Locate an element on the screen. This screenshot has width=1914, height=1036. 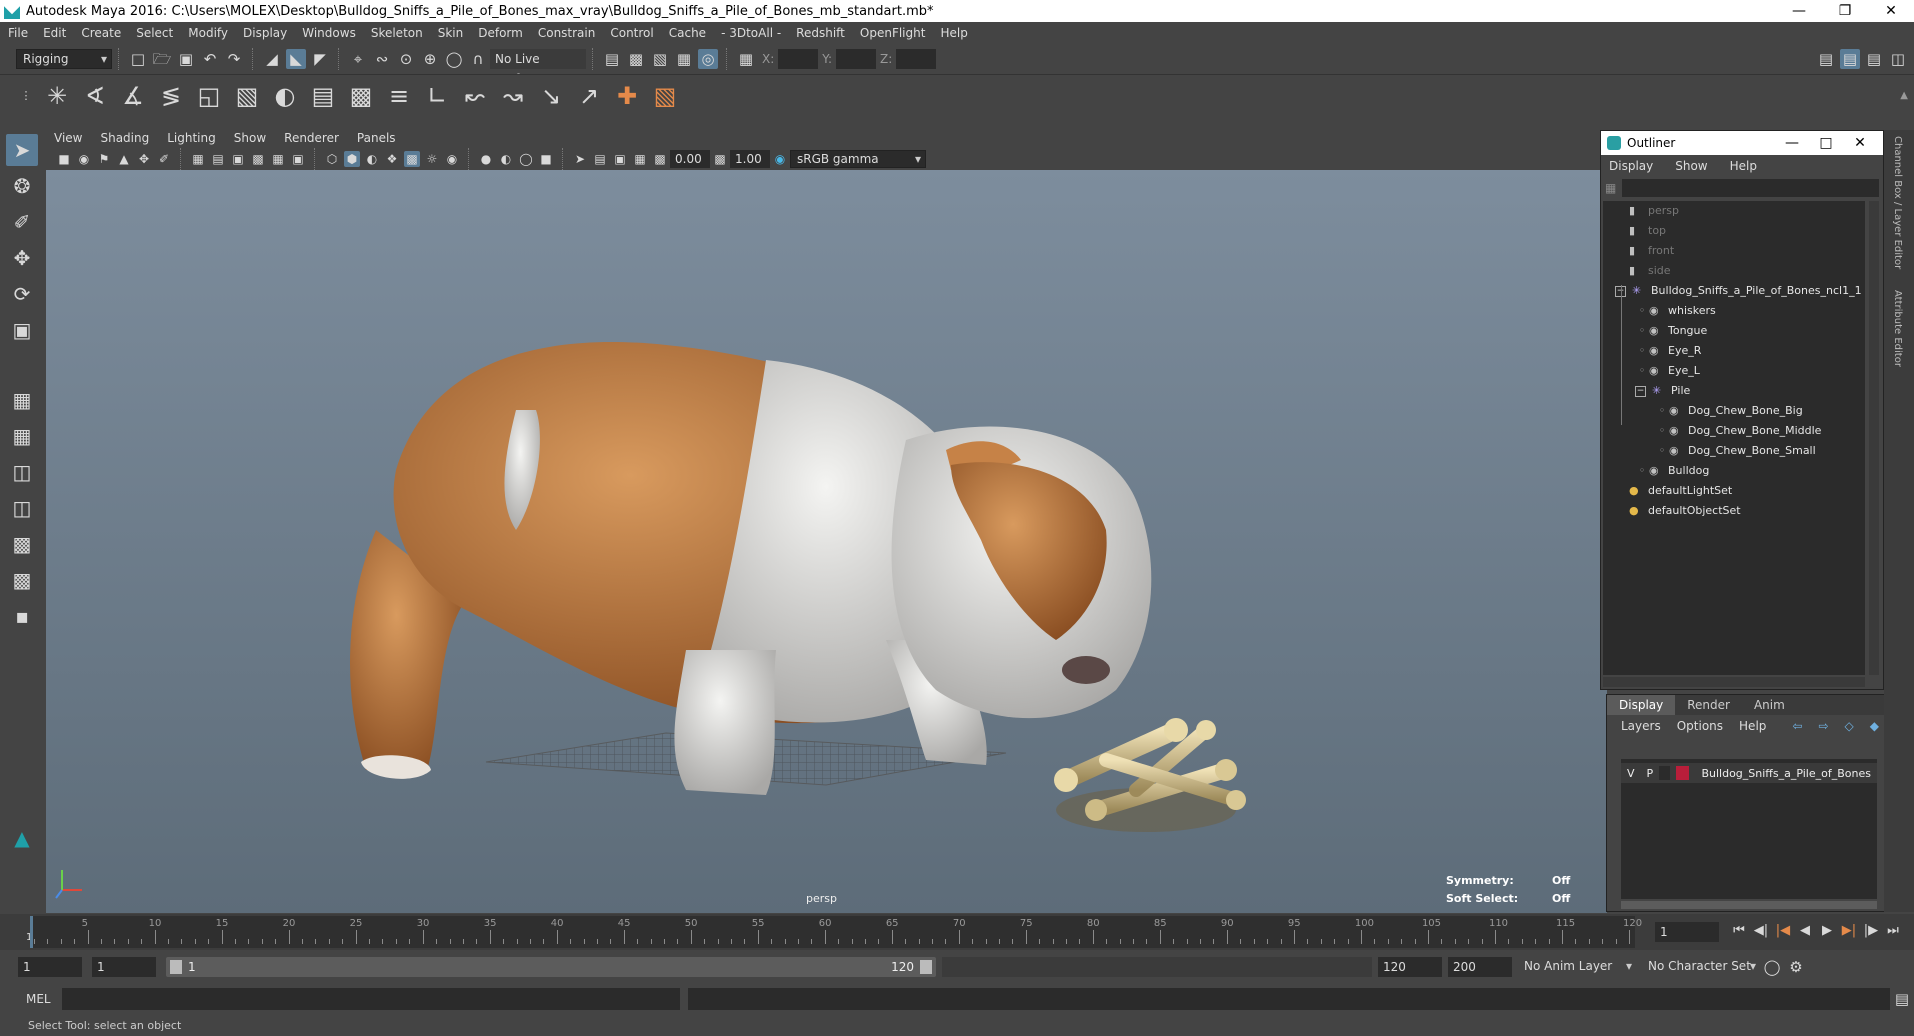
menu-cache: Cache is located at coordinates (687, 33).